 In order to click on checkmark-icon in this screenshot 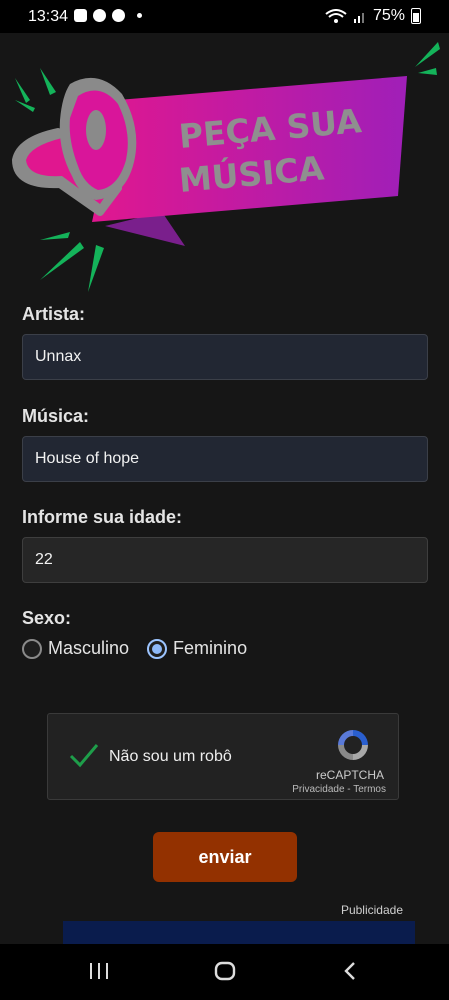, I will do `click(84, 755)`.